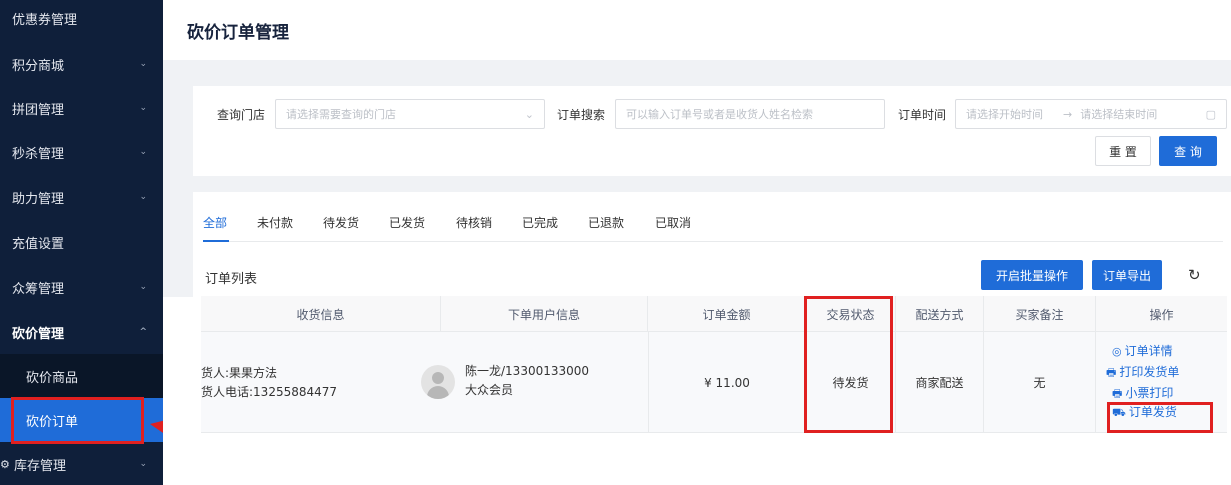  Describe the element at coordinates (1149, 393) in the screenshot. I see `receipt-print-label: 小票打印` at that location.